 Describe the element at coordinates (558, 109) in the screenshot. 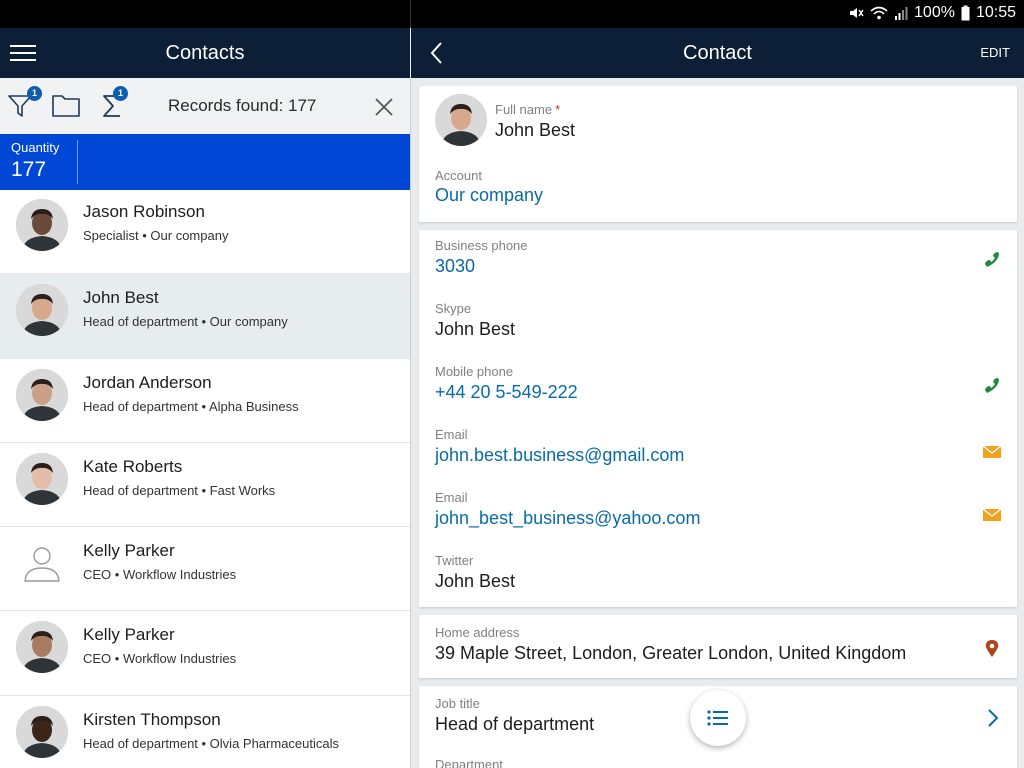

I see `required-marker: *` at that location.